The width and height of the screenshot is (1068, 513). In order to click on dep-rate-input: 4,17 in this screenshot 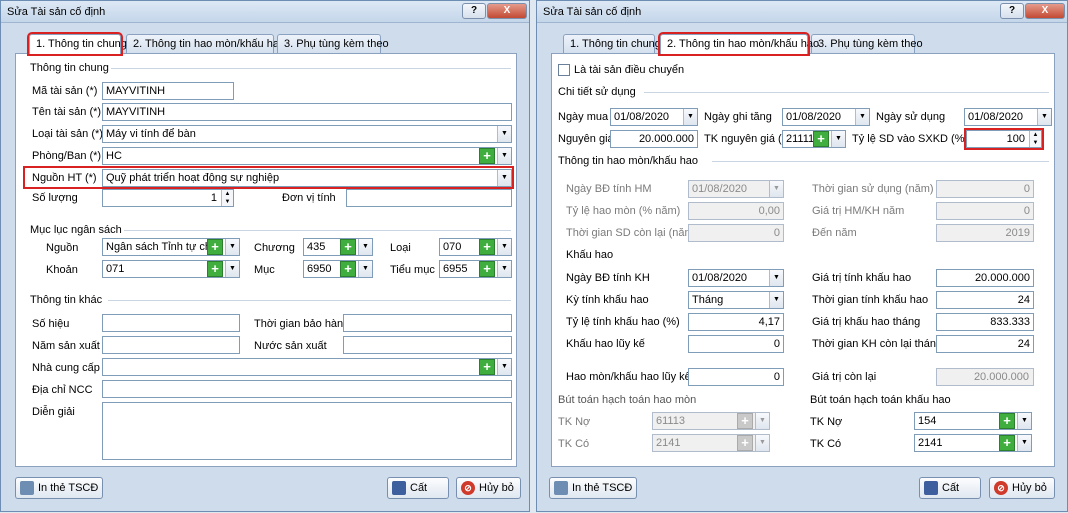, I will do `click(736, 322)`.